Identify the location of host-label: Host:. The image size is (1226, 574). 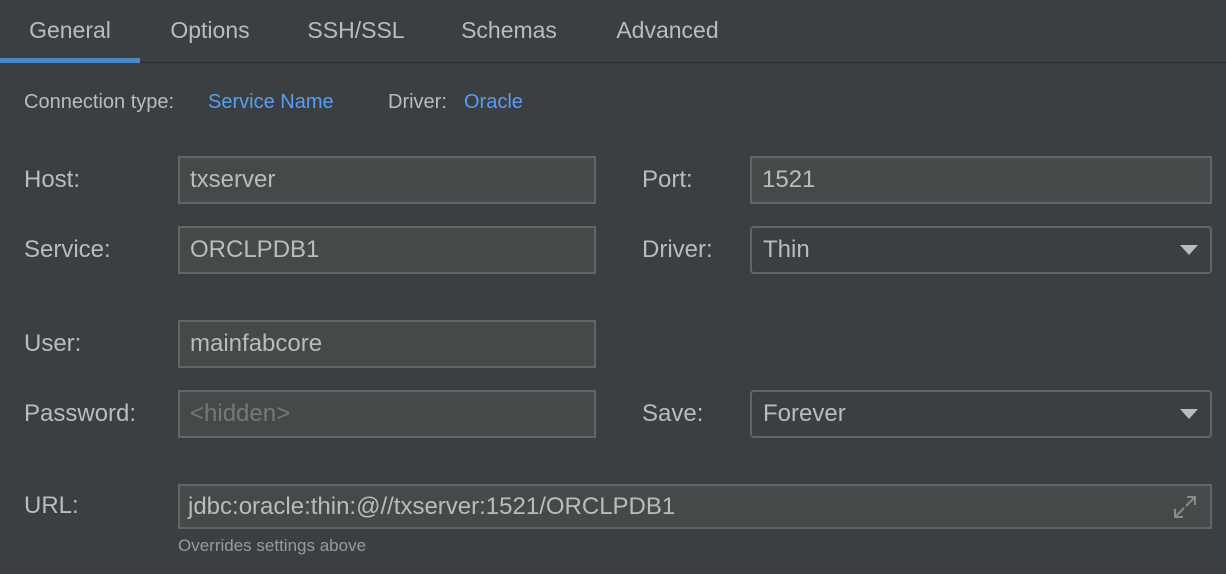
(52, 179).